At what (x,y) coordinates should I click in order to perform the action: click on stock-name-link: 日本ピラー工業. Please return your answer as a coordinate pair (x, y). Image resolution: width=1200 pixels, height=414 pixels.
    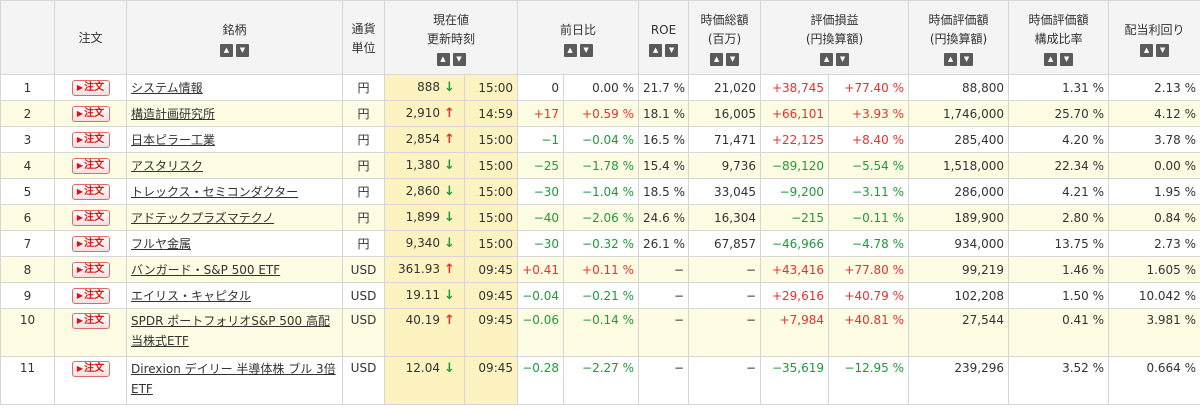
    Looking at the image, I should click on (173, 140).